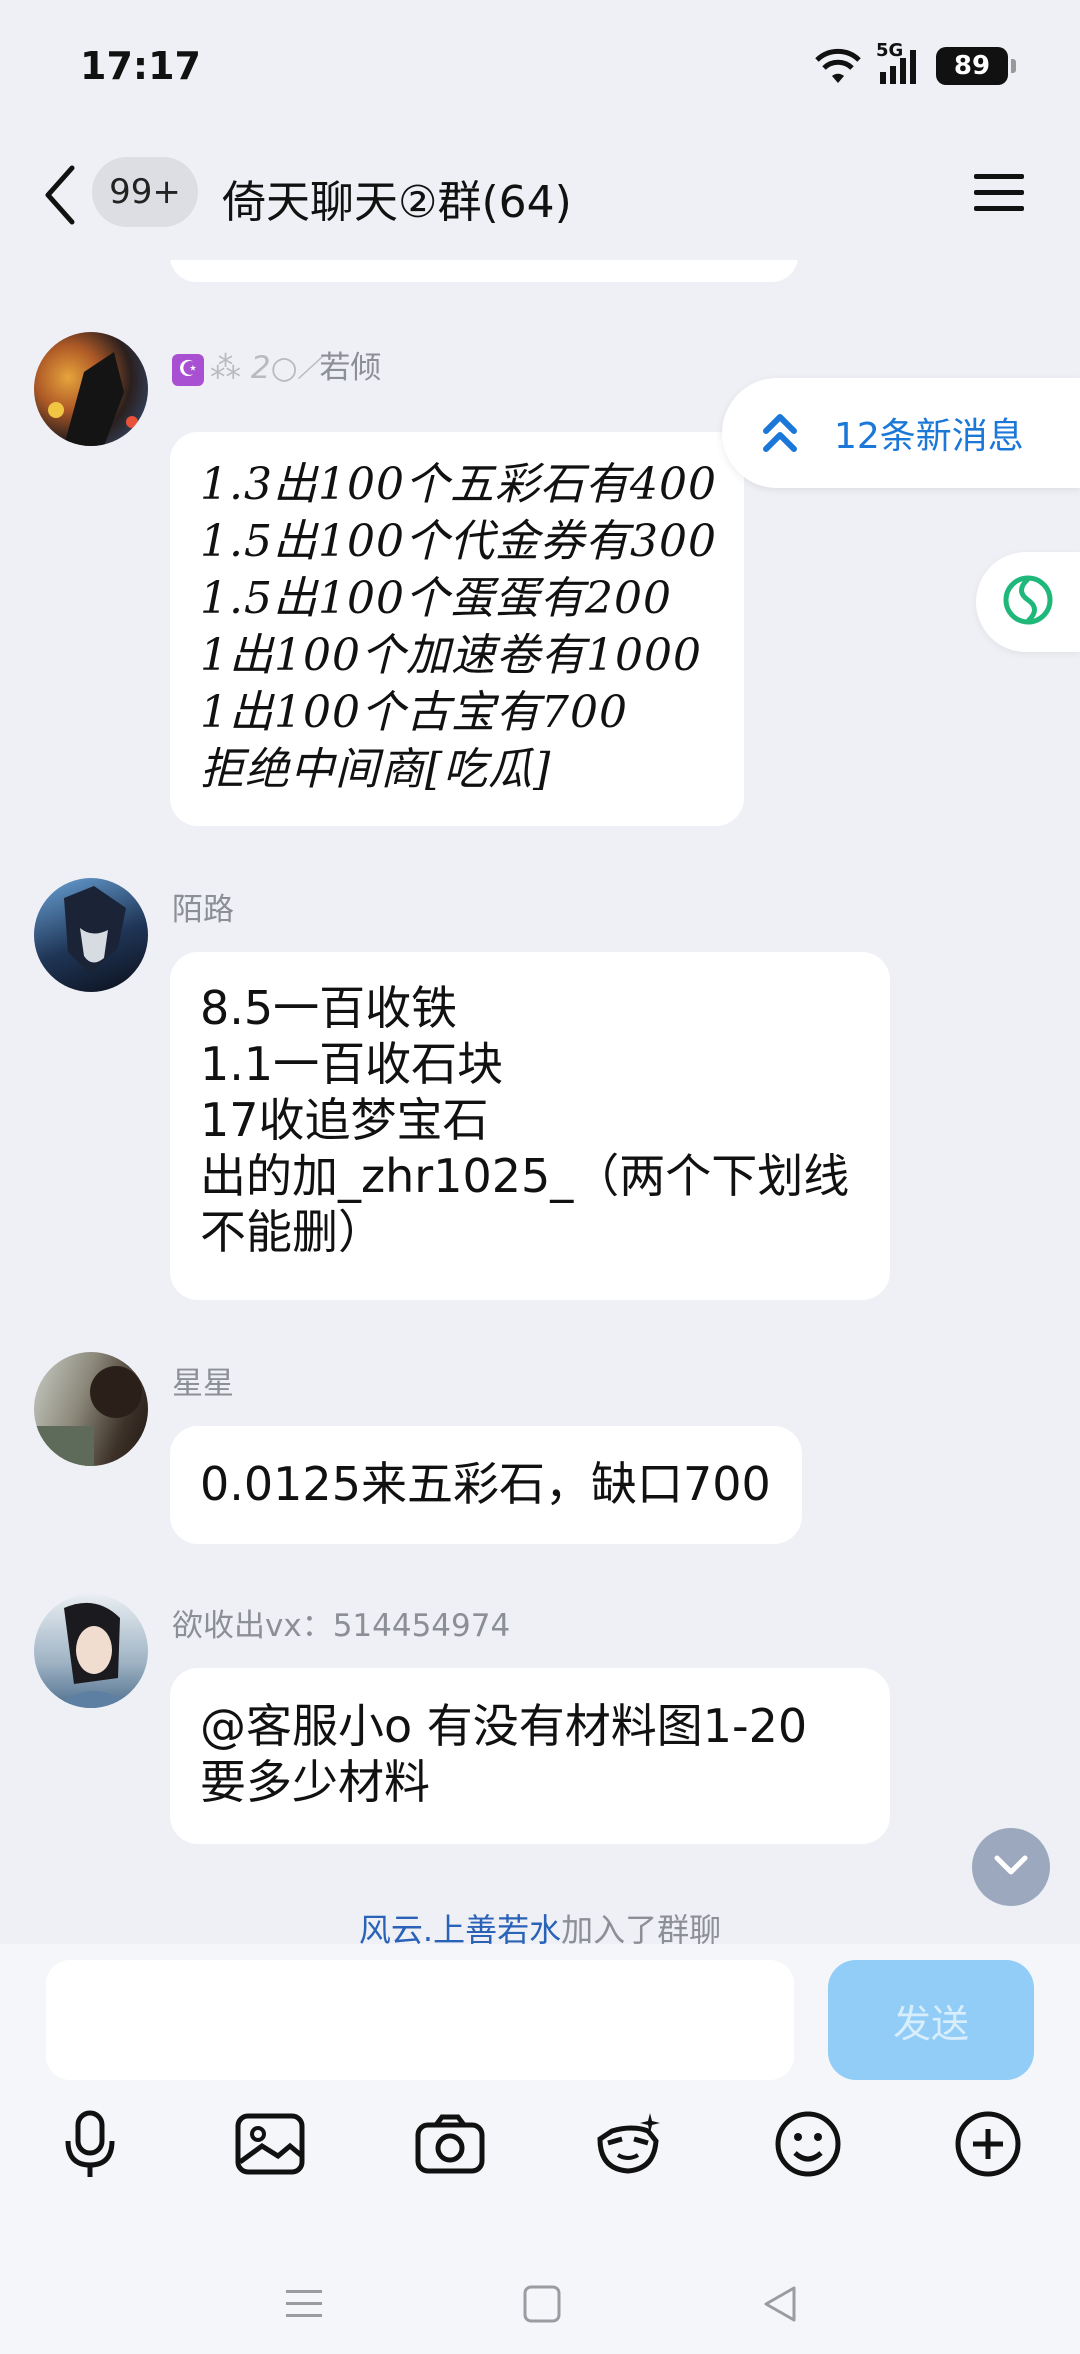  I want to click on chevron-down-icon, so click(1011, 1867).